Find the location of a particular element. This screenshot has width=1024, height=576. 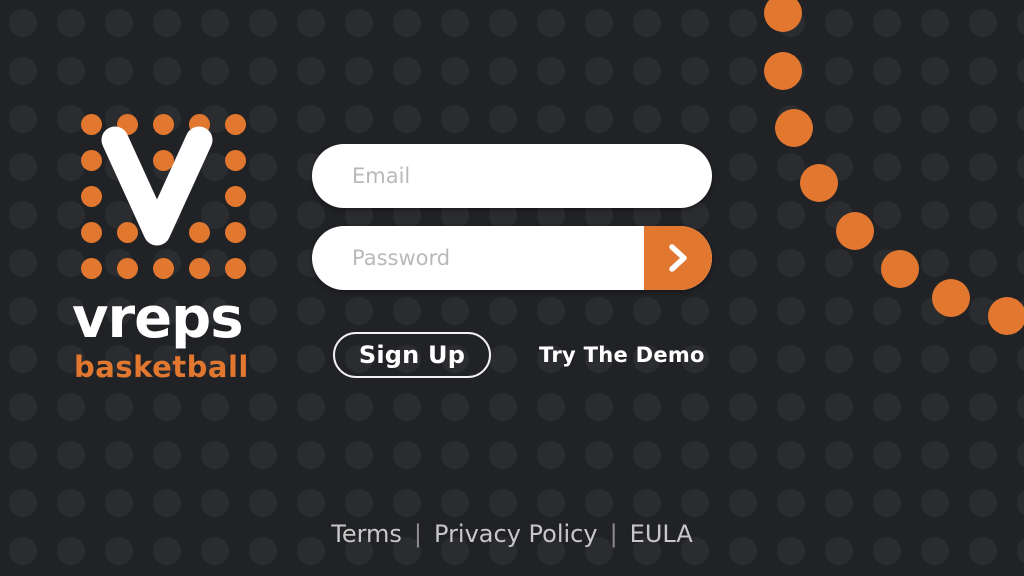

footer-links: Terms | Privacy Policy | EULA is located at coordinates (512, 534).